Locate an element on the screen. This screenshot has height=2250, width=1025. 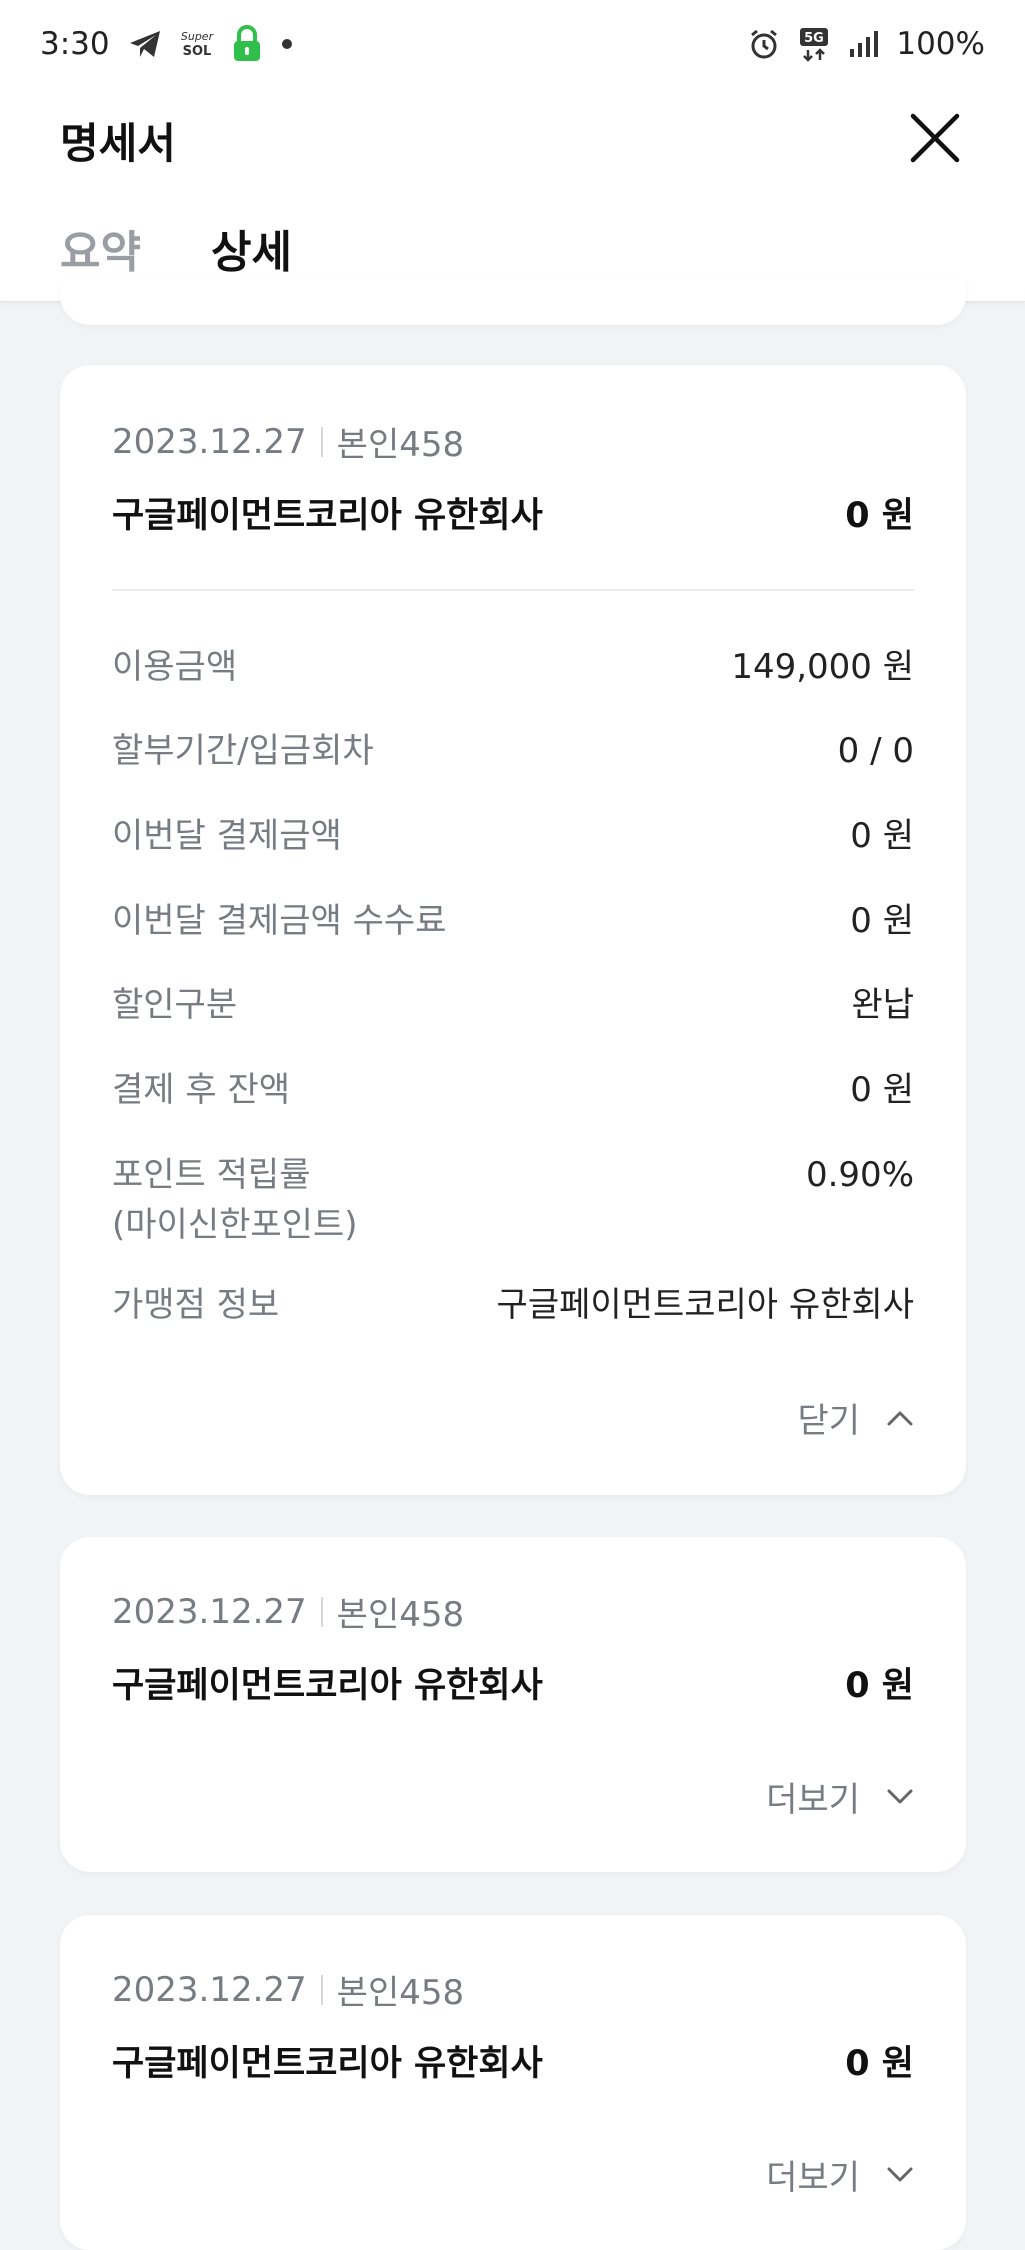
detail-label: 이번달 결제금액 수수료 is located at coordinates (279, 921).